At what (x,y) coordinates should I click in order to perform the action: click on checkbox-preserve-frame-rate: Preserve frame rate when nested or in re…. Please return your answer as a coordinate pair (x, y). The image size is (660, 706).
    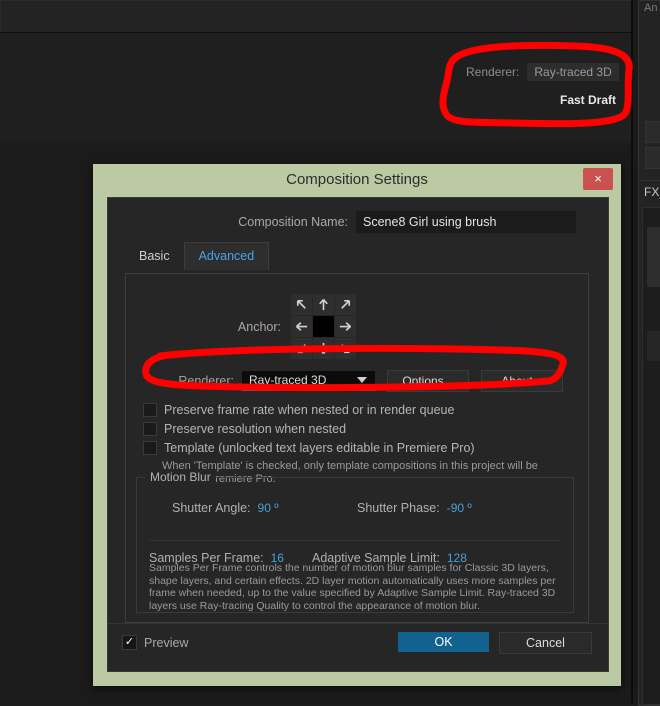
    Looking at the image, I should click on (298, 410).